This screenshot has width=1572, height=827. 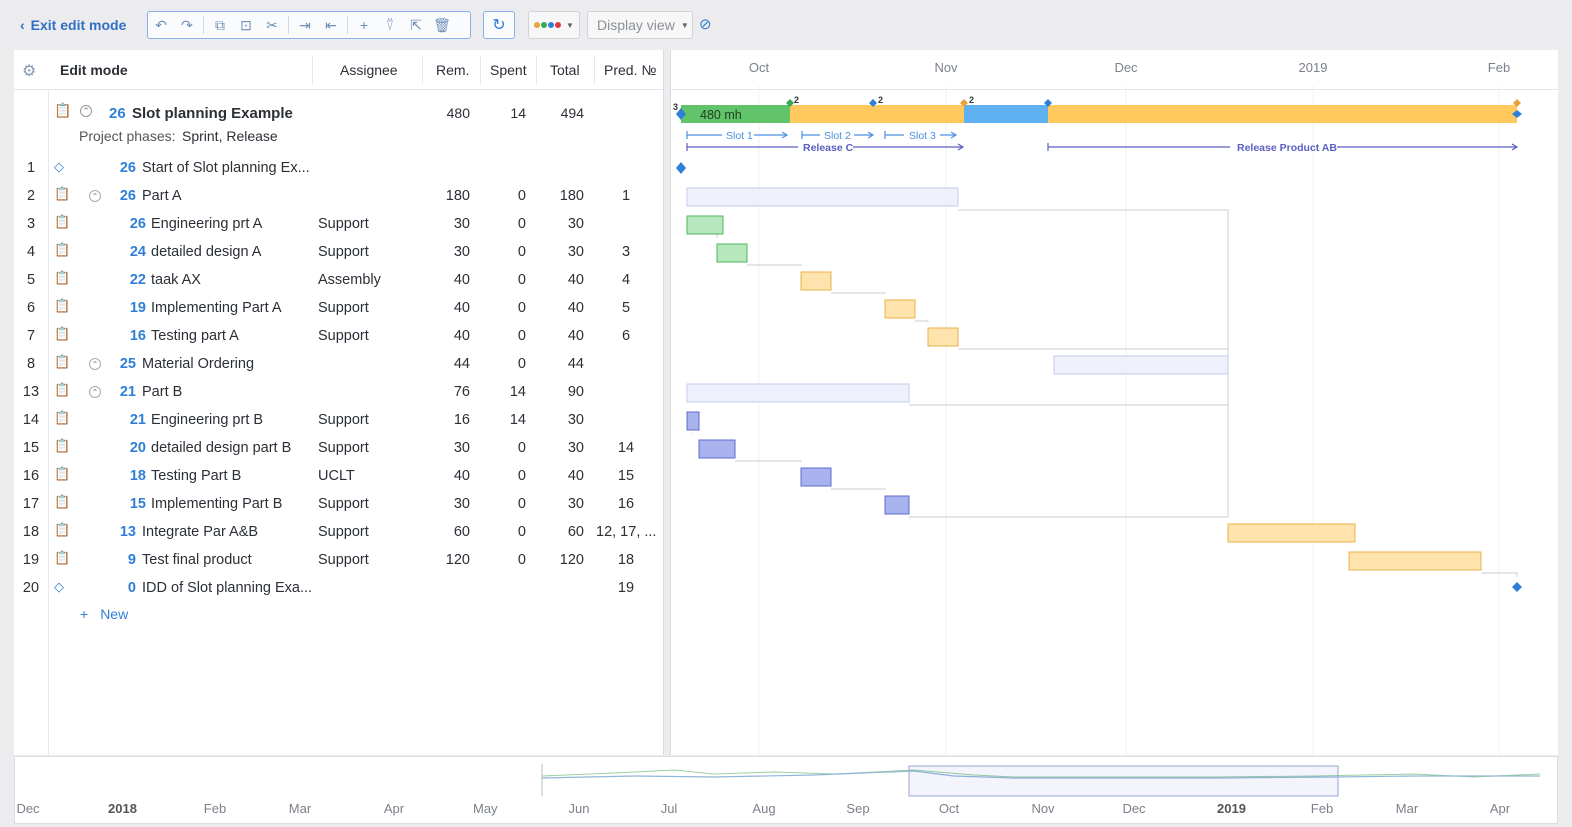 I want to click on task-name: detailed design A, so click(x=206, y=252).